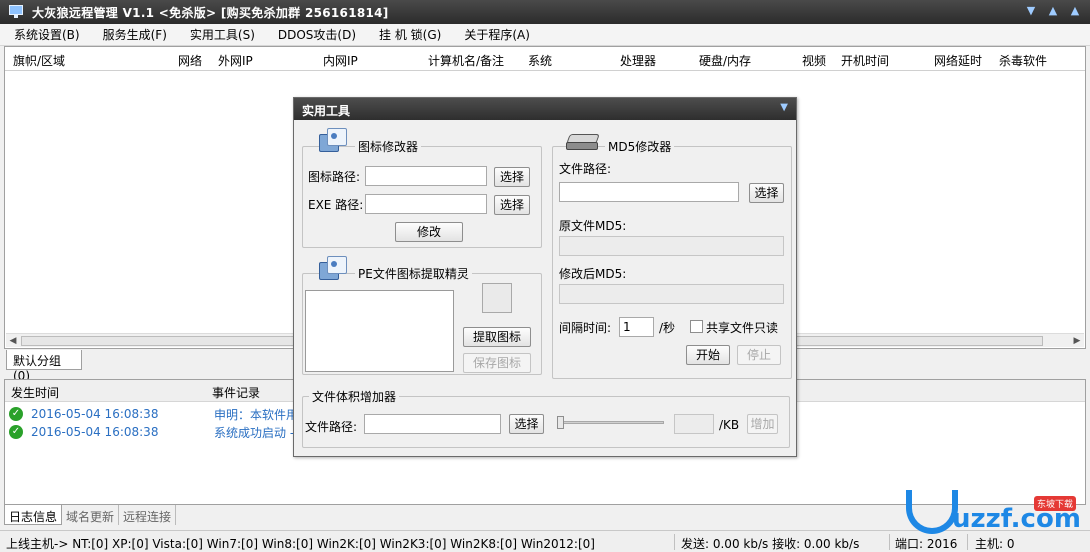  I want to click on tab-log-info: 日志信息, so click(33, 515).